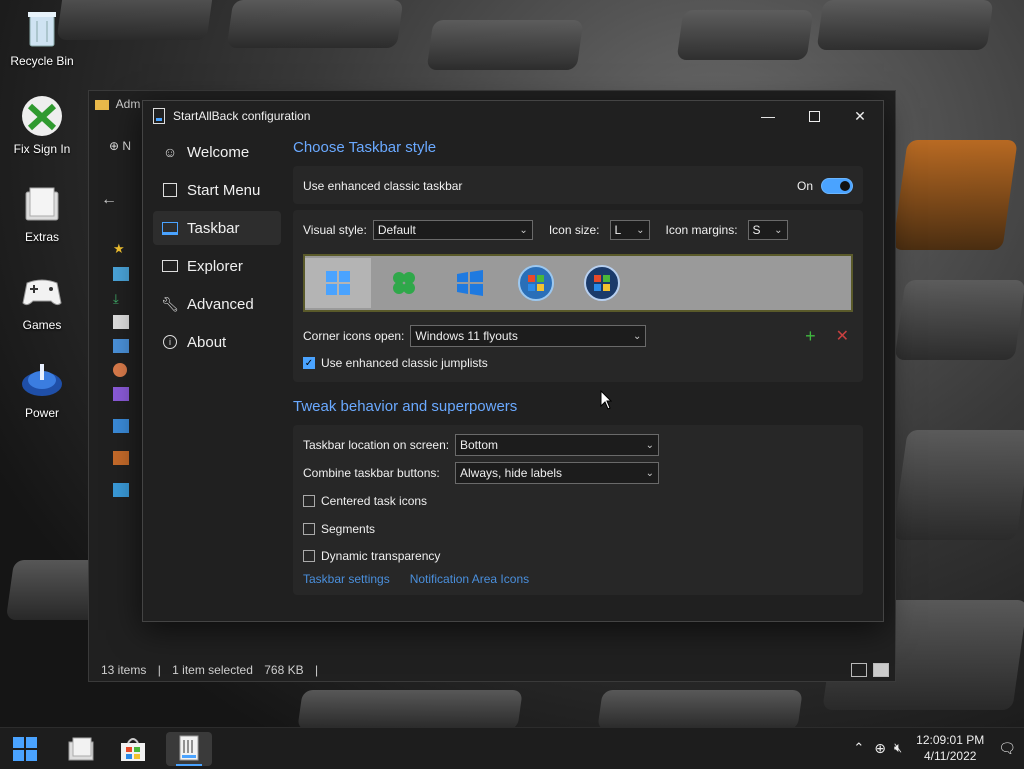  What do you see at coordinates (396, 230) in the screenshot?
I see `visual-style-value: Default` at bounding box center [396, 230].